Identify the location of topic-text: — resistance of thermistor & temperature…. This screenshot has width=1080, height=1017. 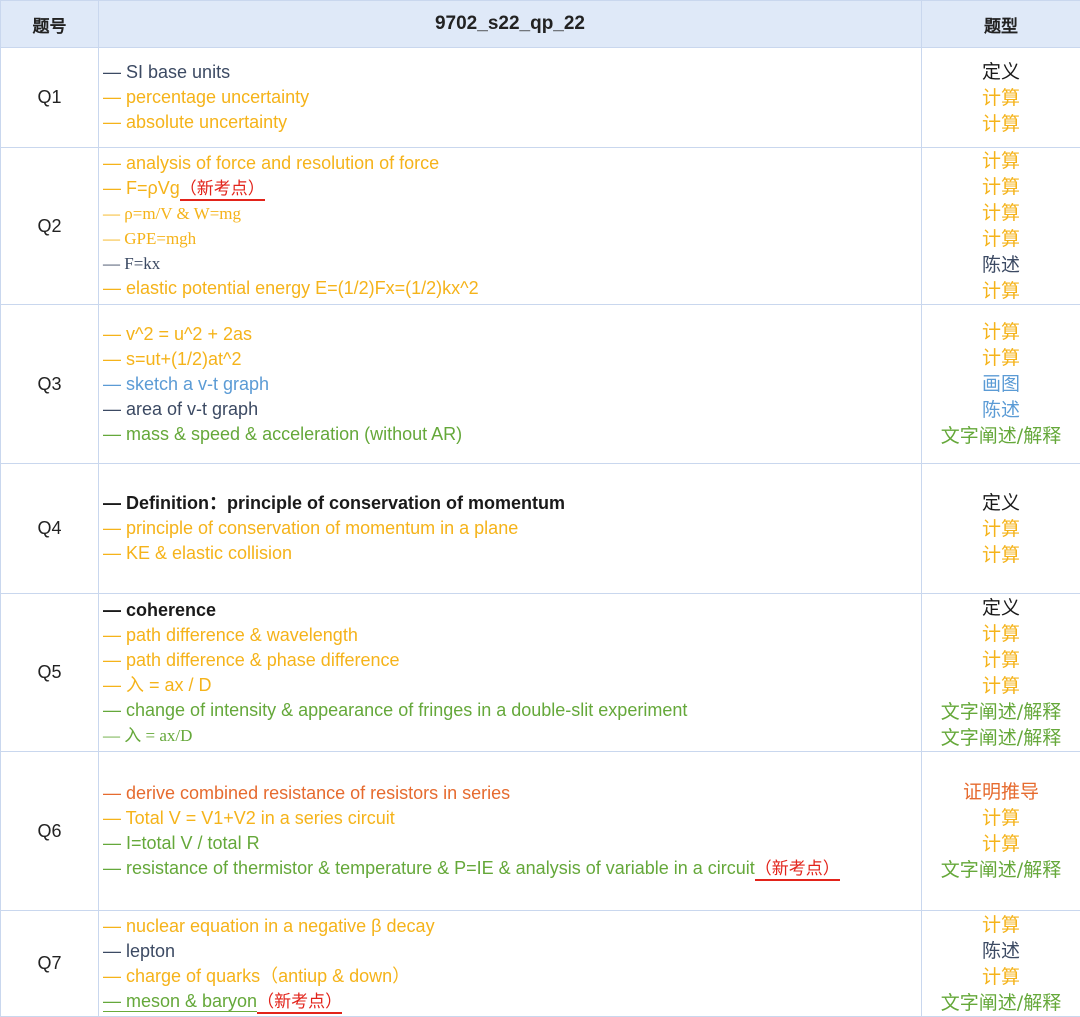
(429, 868).